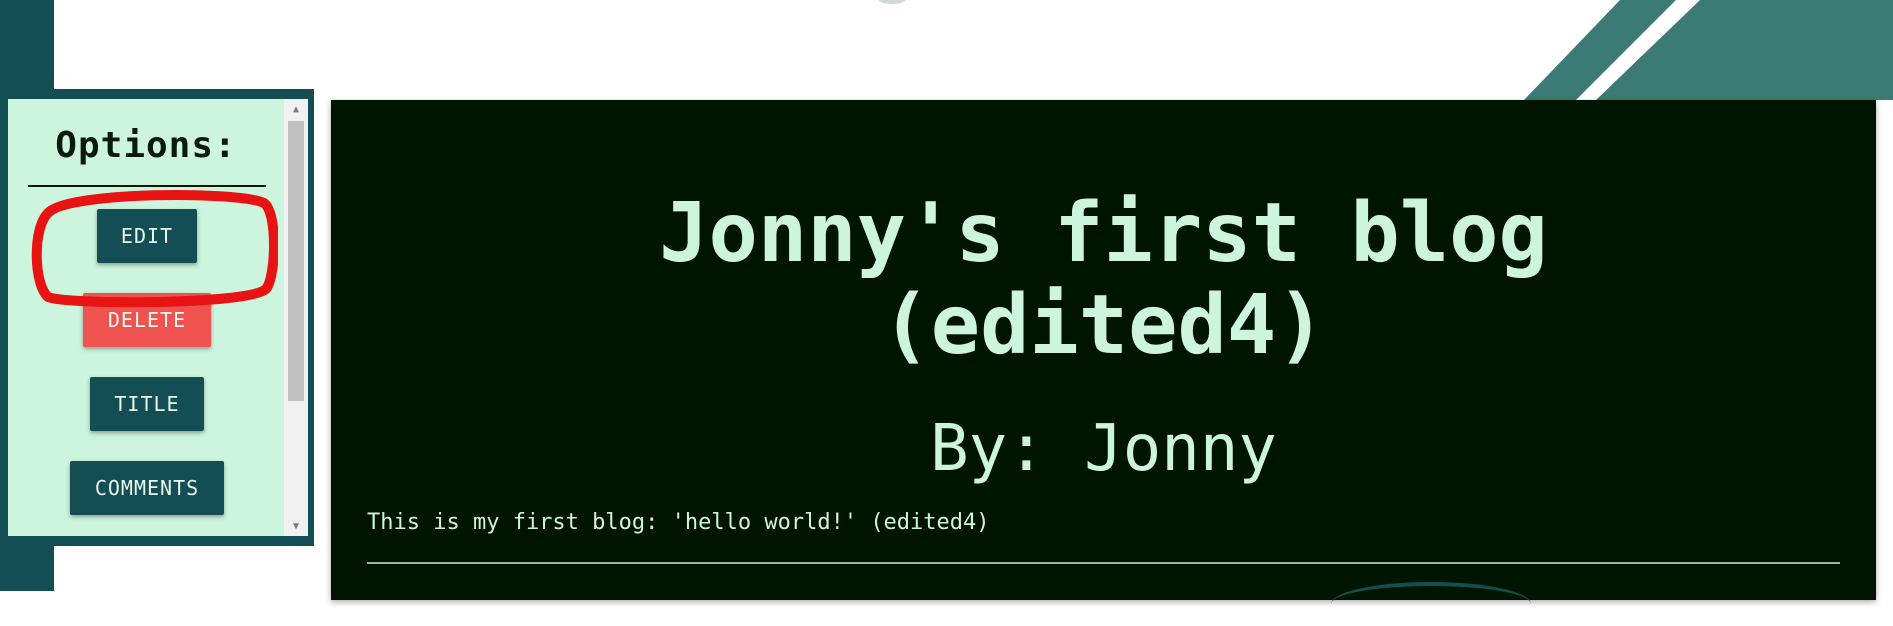 The height and width of the screenshot is (626, 1893). What do you see at coordinates (1103, 325) in the screenshot?
I see `blog-title-line-2: (edited4)` at bounding box center [1103, 325].